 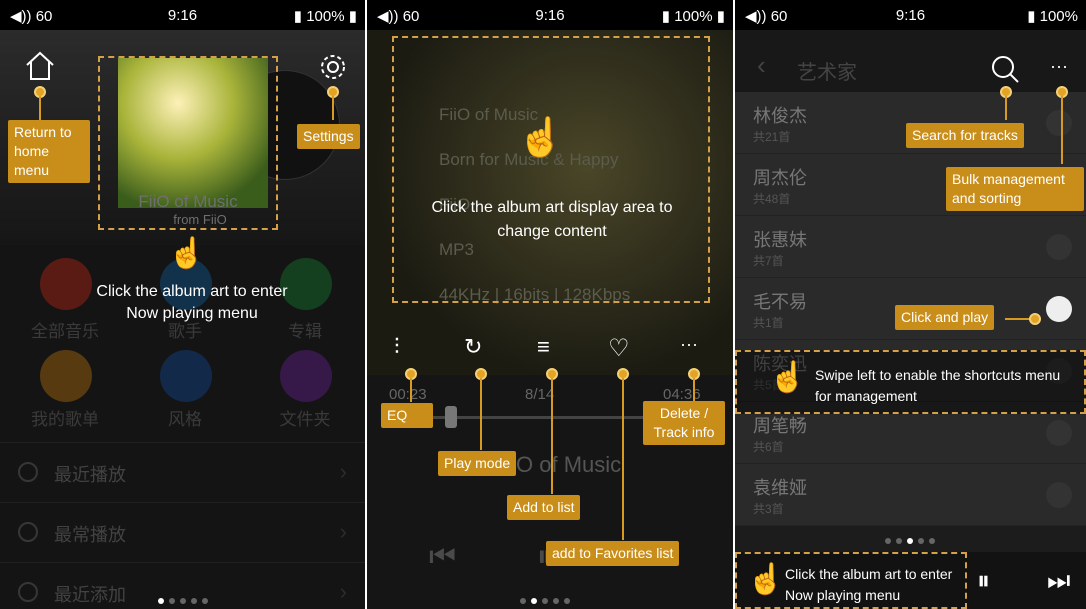 I want to click on prev-icon: ⏮, so click(x=442, y=557).